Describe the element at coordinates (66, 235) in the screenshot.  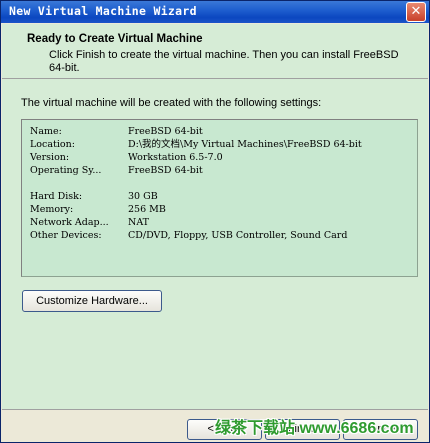
I see `setting-key: Other Devices:` at that location.